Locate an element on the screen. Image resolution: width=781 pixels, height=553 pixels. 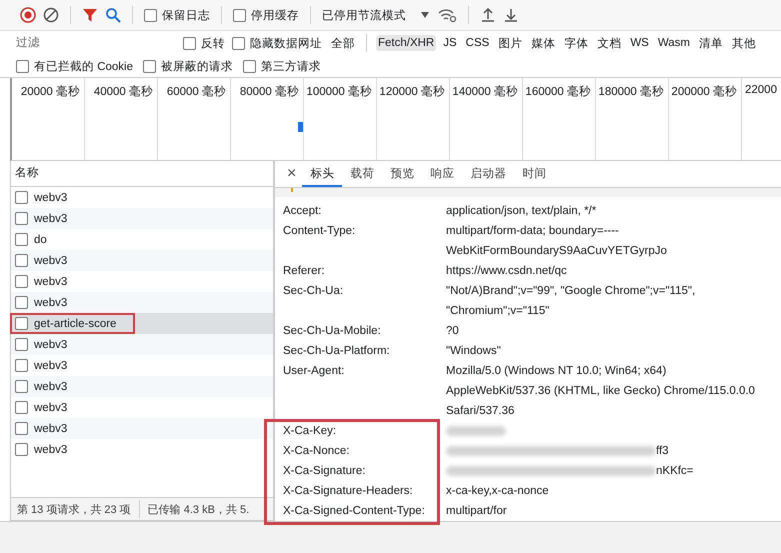
request-row: get-article-score is located at coordinates (142, 323).